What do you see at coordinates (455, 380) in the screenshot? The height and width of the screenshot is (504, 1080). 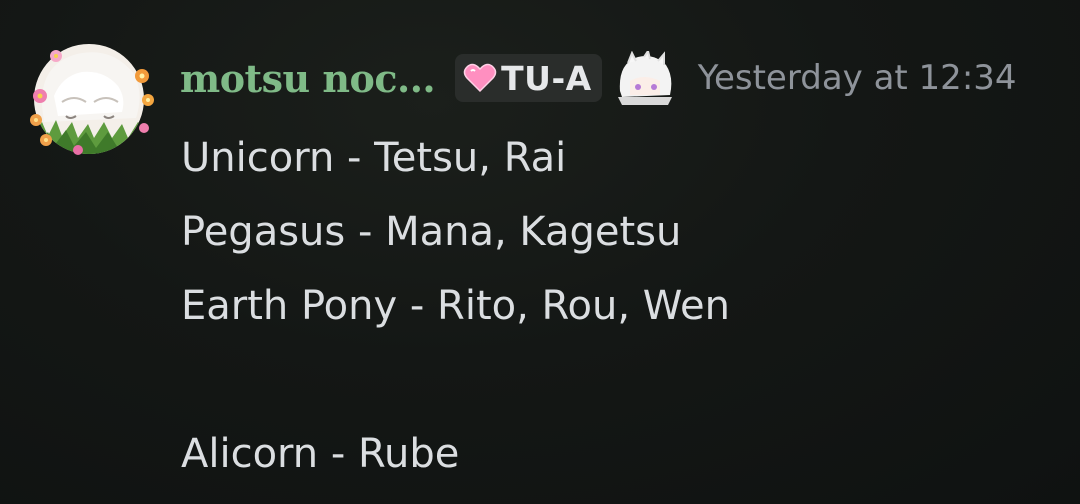 I see `message-line` at bounding box center [455, 380].